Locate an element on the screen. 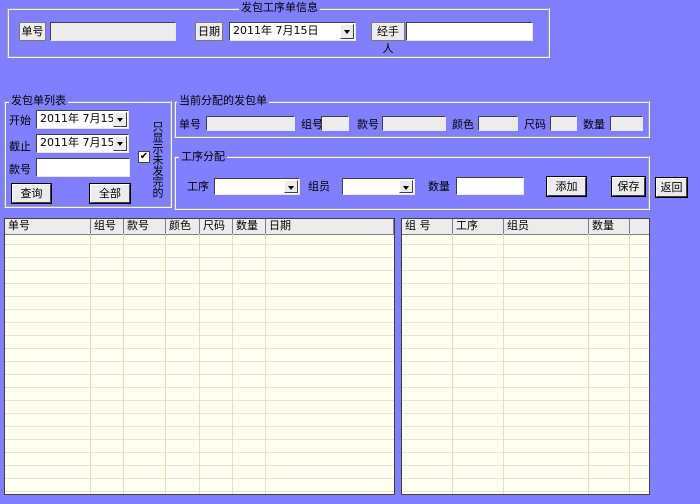  style-label: 款号 is located at coordinates (20, 169).